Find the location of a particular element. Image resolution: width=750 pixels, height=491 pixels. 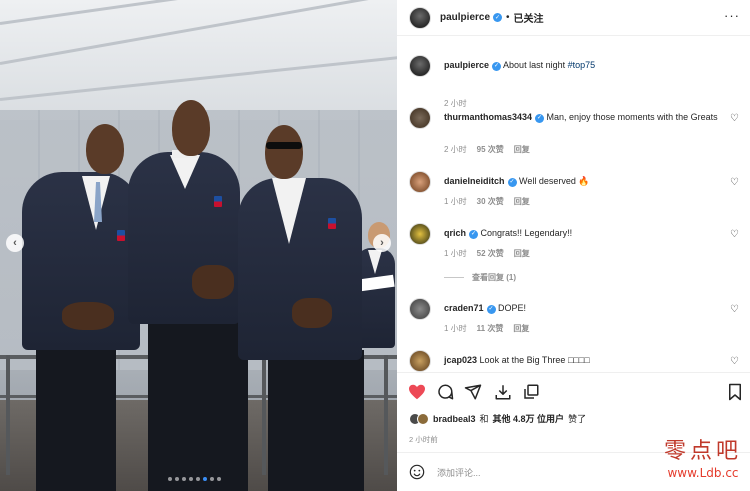

comment-icon is located at coordinates (446, 392).